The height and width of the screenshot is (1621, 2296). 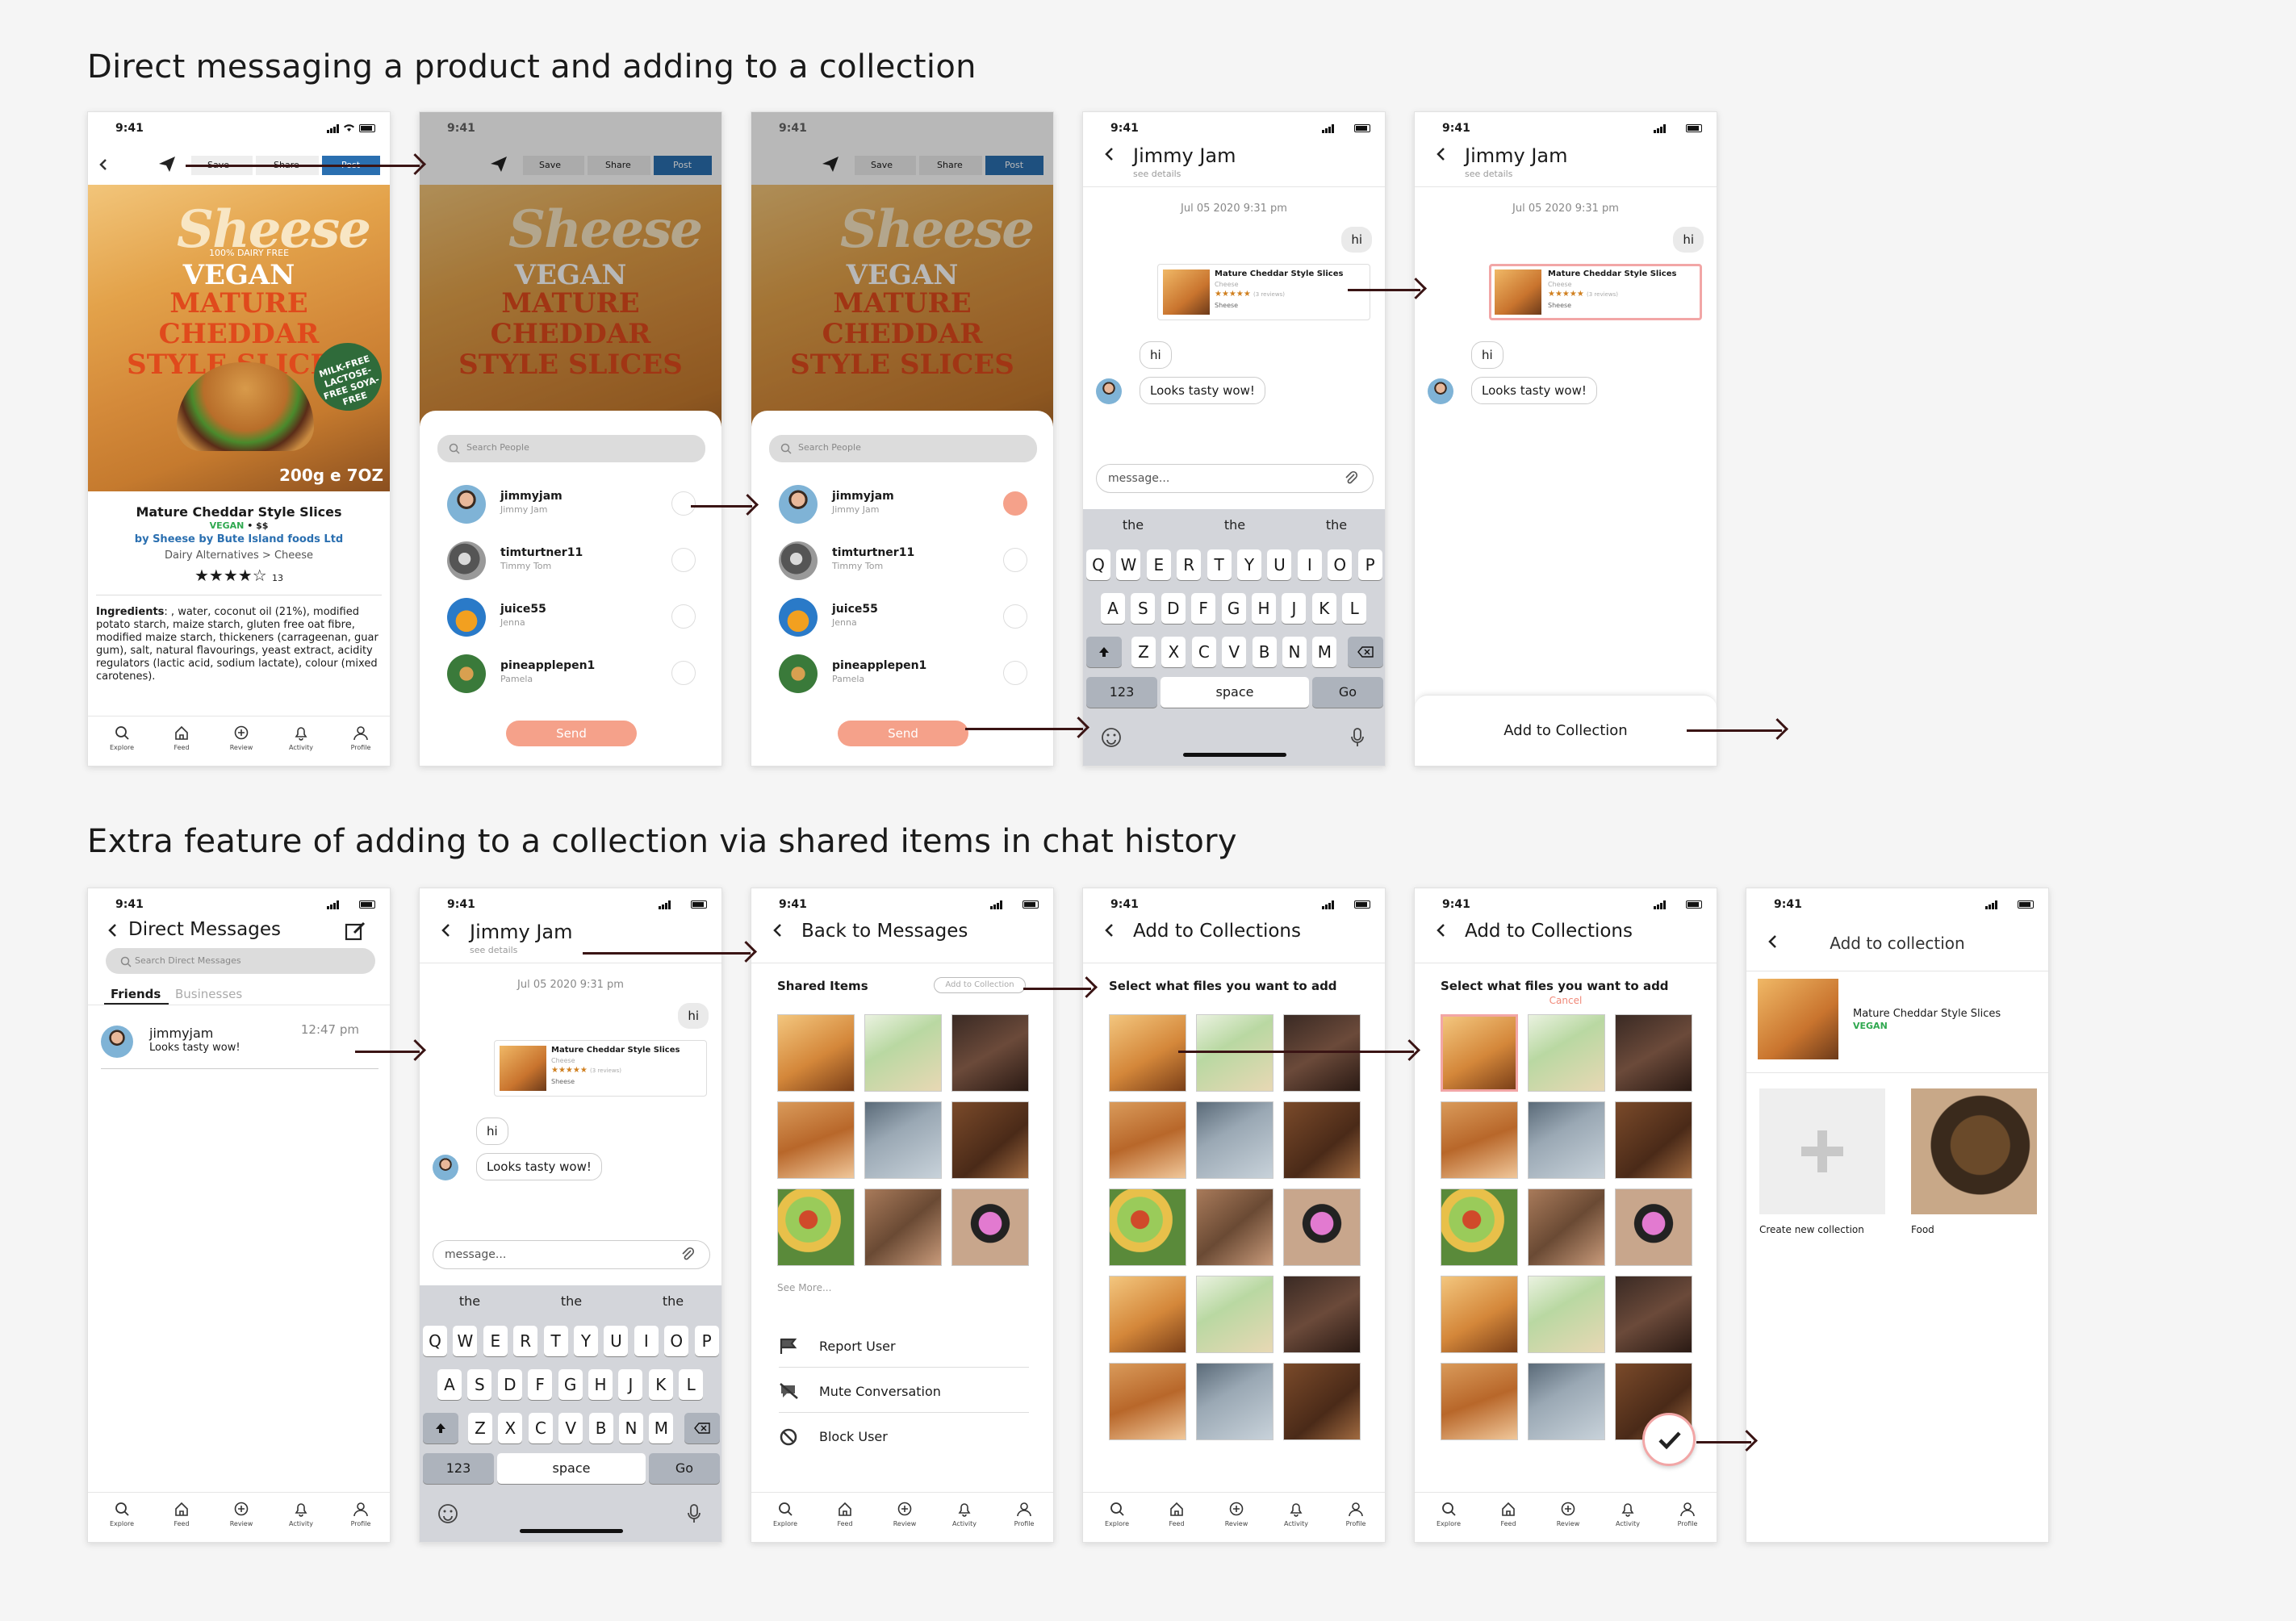 I want to click on compose-icon, so click(x=356, y=932).